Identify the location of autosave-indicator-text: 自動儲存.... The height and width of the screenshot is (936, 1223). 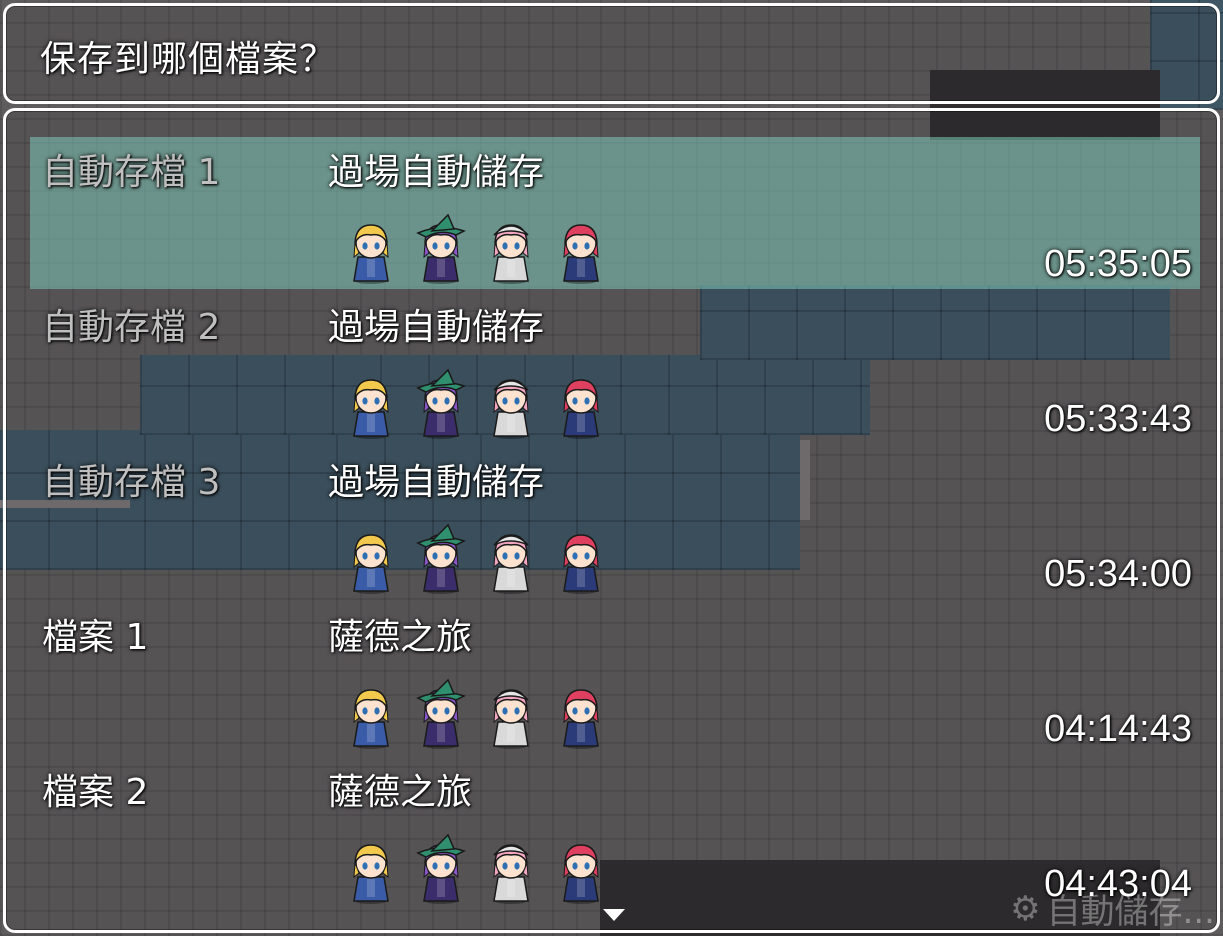
(1130, 912).